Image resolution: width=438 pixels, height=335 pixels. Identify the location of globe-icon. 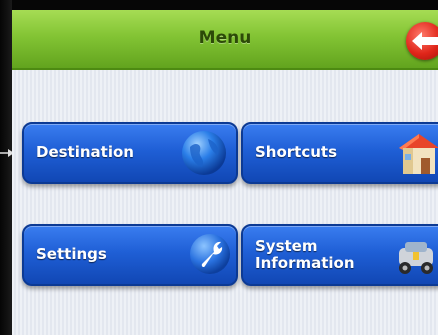
(204, 153).